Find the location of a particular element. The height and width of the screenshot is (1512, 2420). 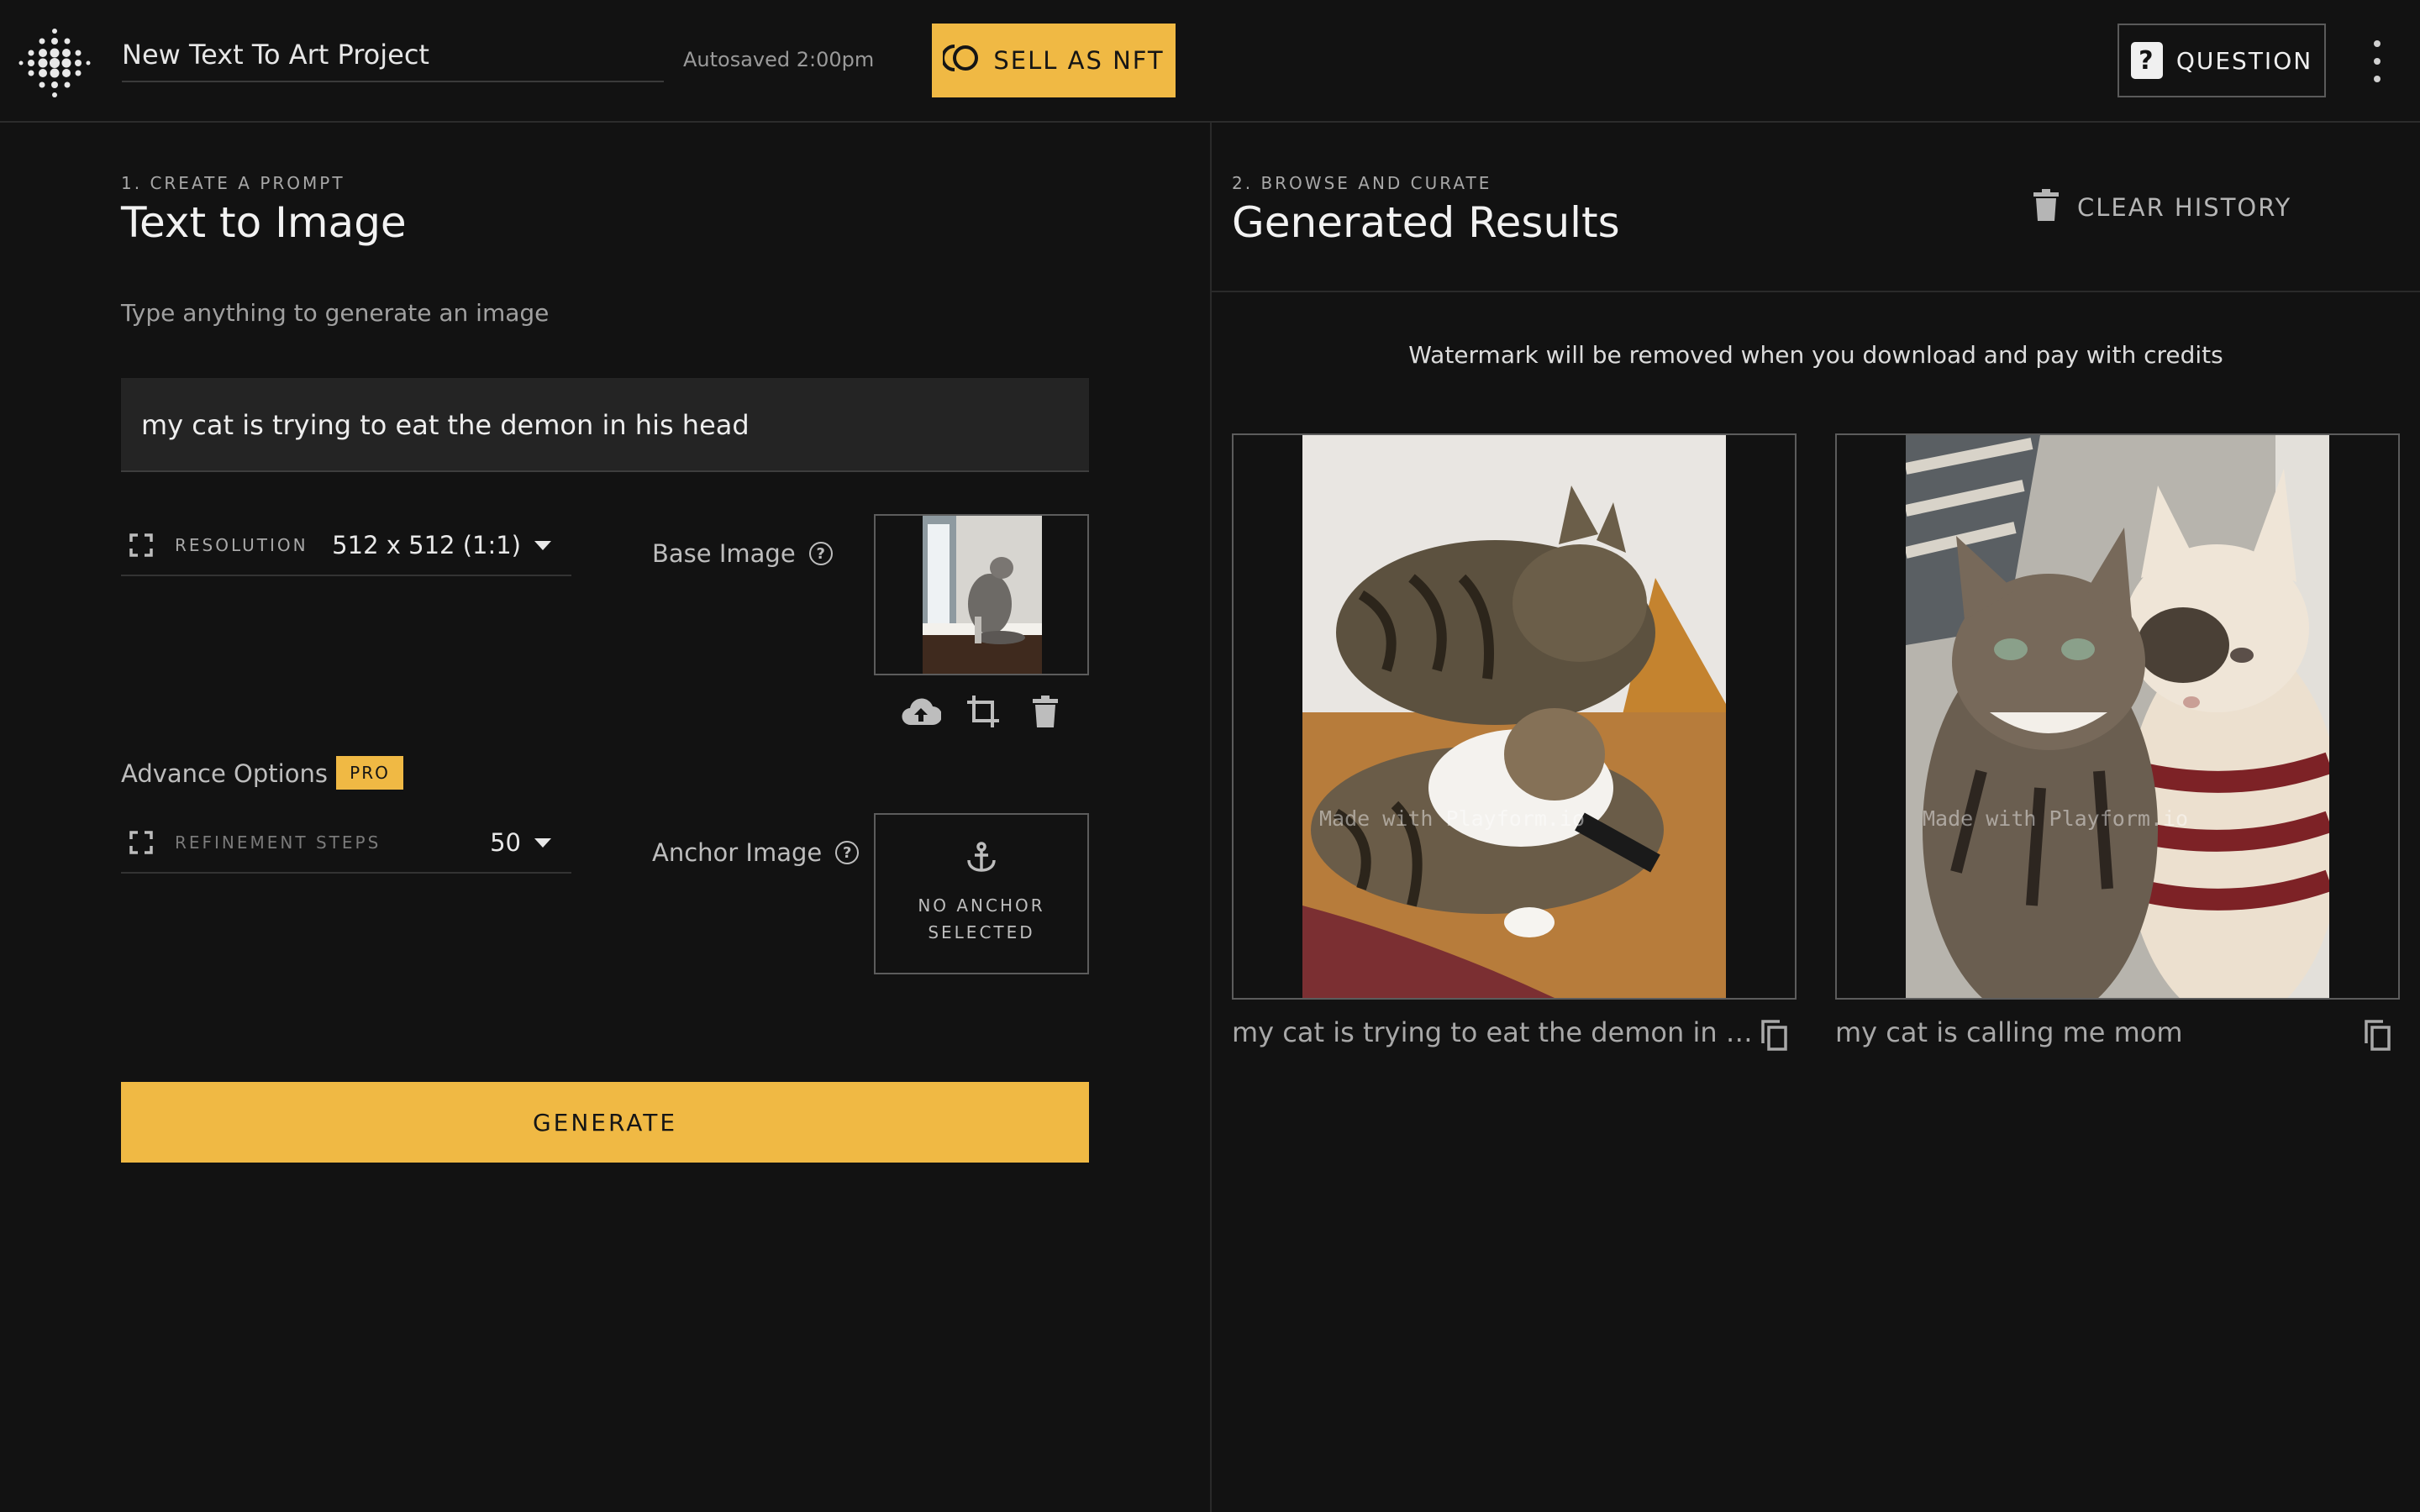

generate-button: GENERATE is located at coordinates (605, 1122).